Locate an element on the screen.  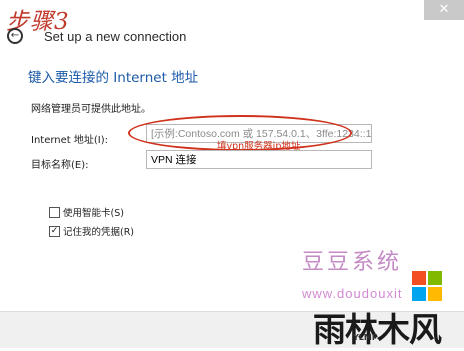
back-arrow-icon: ← is located at coordinates (15, 36).